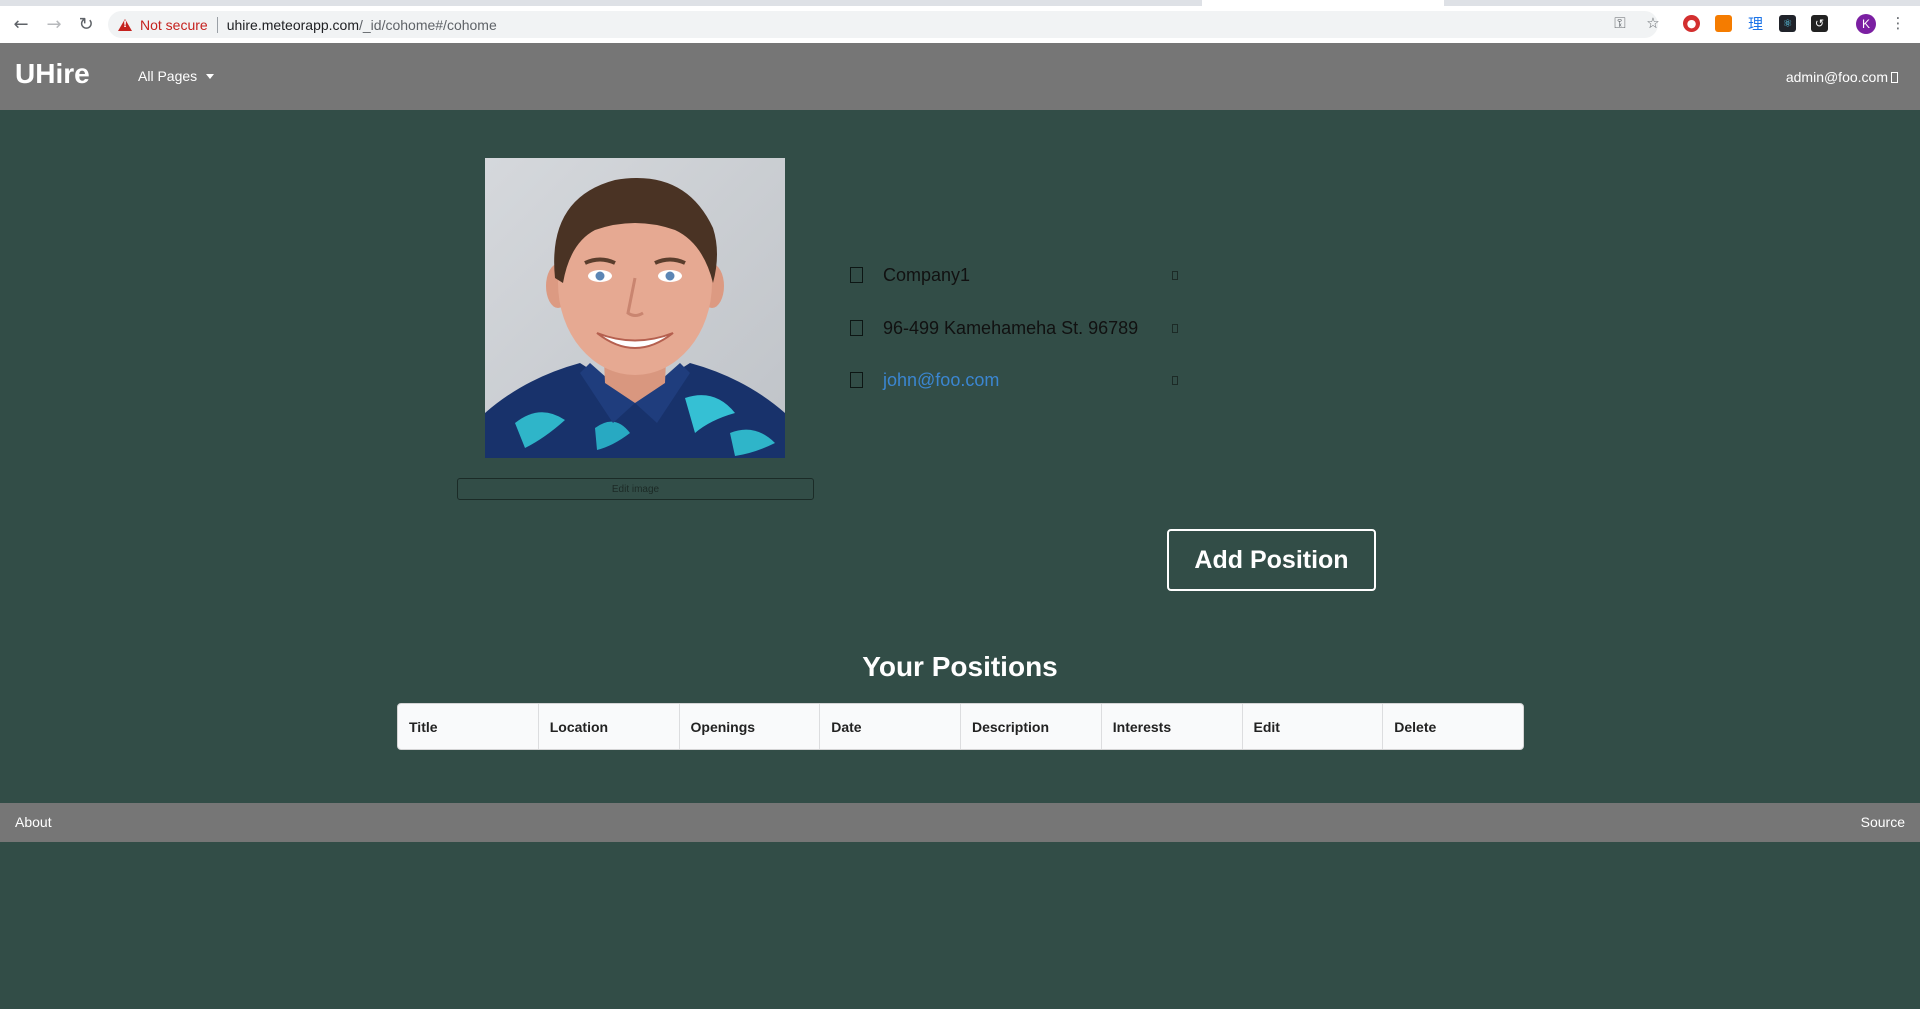  Describe the element at coordinates (210, 76) in the screenshot. I see `caret-down-icon` at that location.